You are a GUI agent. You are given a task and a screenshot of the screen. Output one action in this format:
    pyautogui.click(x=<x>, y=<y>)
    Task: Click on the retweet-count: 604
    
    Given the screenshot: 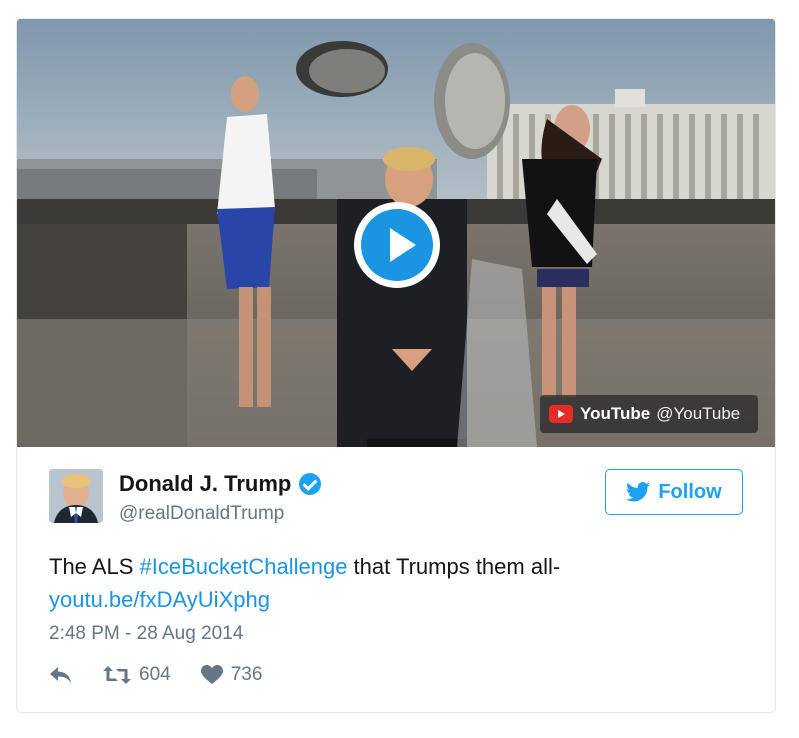 What is the action you would take?
    pyautogui.click(x=155, y=674)
    